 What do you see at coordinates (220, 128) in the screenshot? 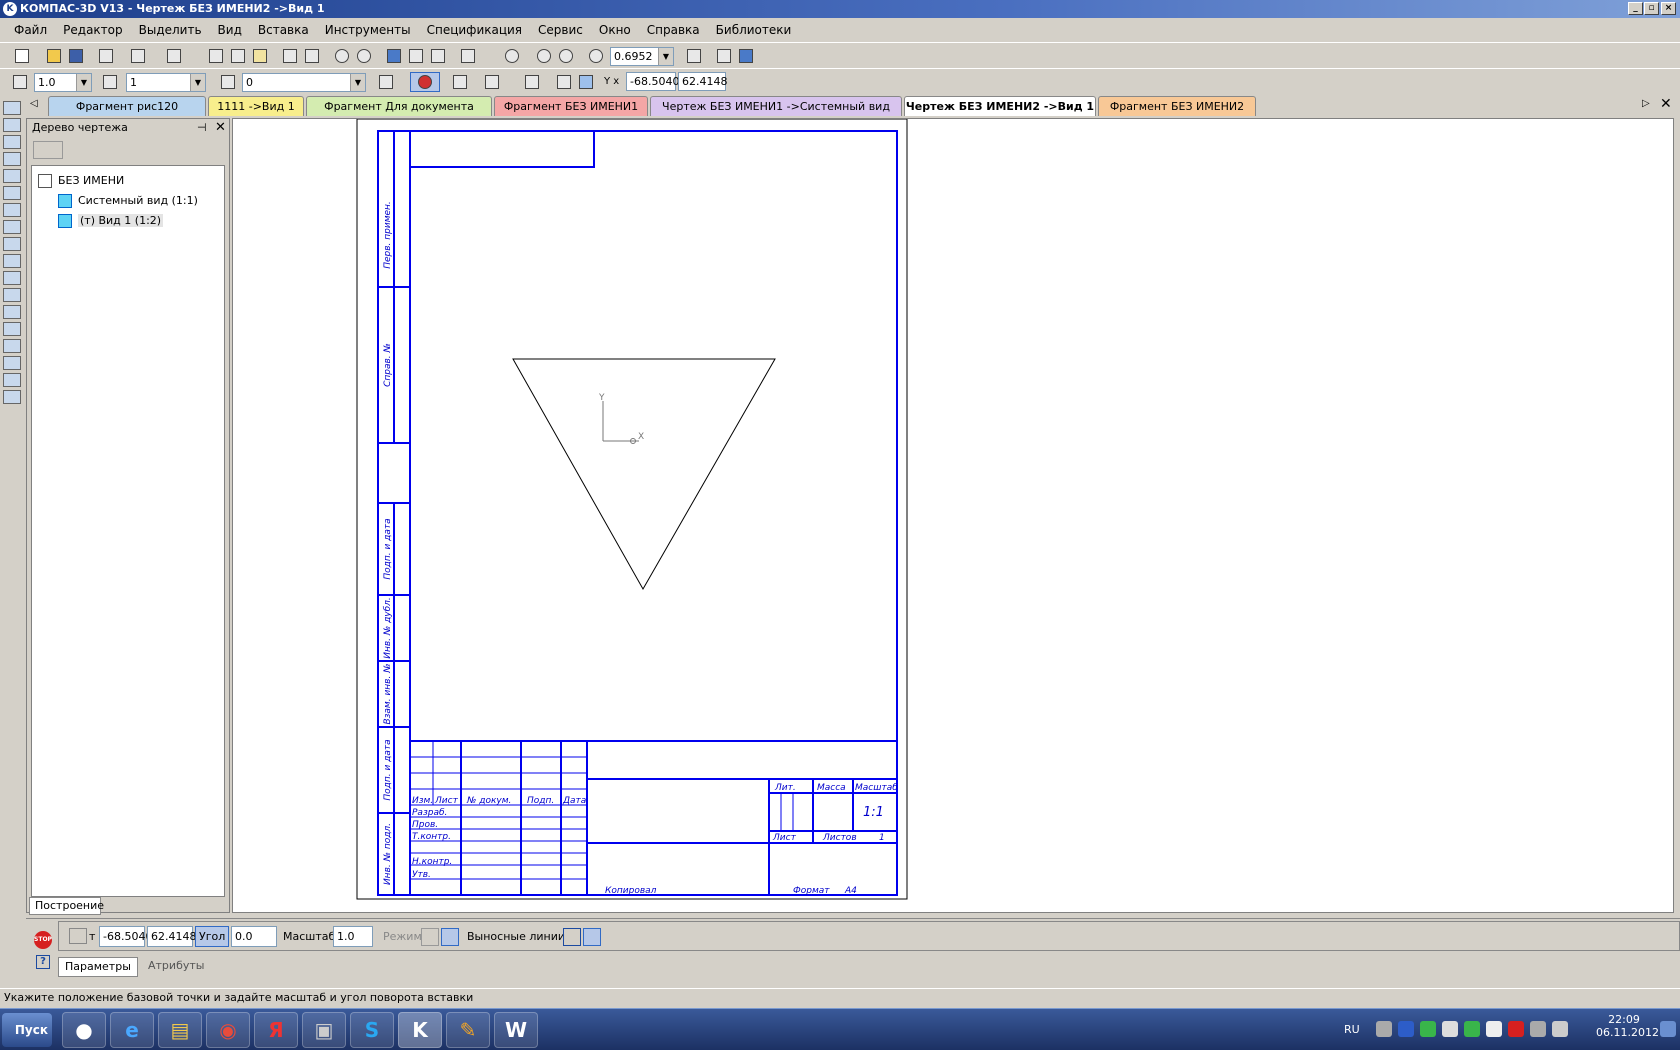
I see `close-tree-icon: ✕` at bounding box center [220, 128].